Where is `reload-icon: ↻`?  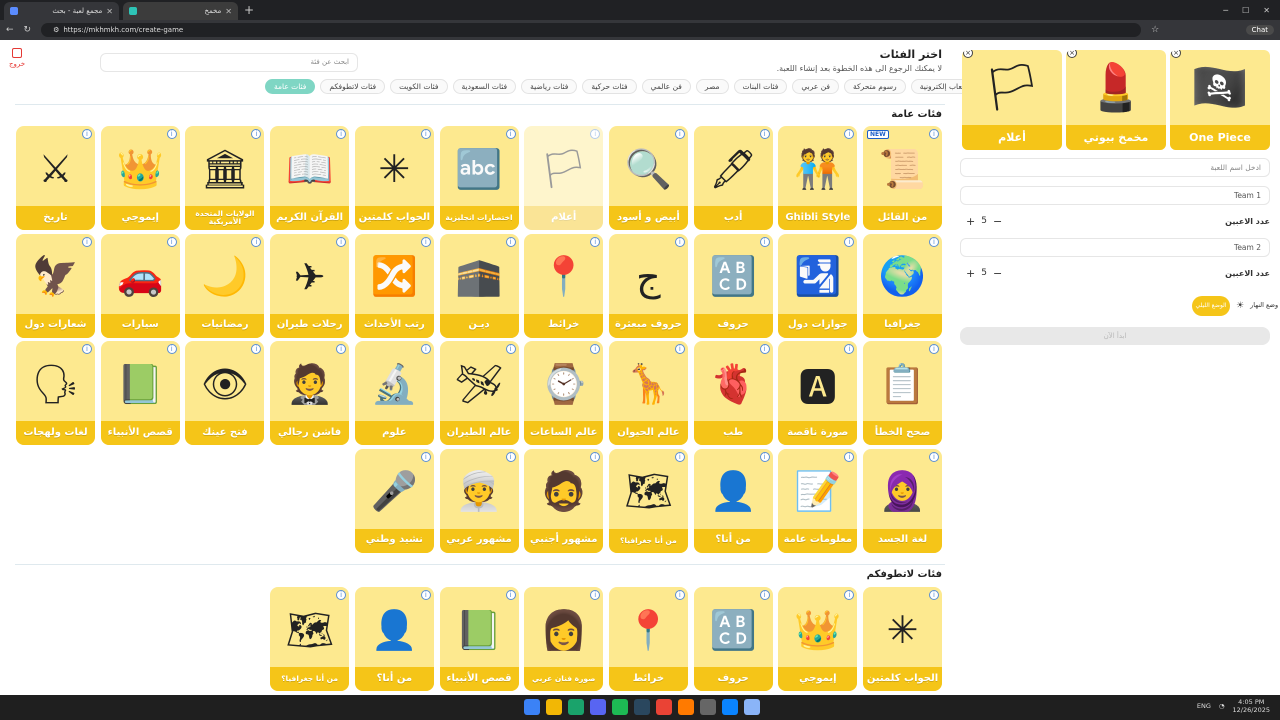 reload-icon: ↻ is located at coordinates (28, 30).